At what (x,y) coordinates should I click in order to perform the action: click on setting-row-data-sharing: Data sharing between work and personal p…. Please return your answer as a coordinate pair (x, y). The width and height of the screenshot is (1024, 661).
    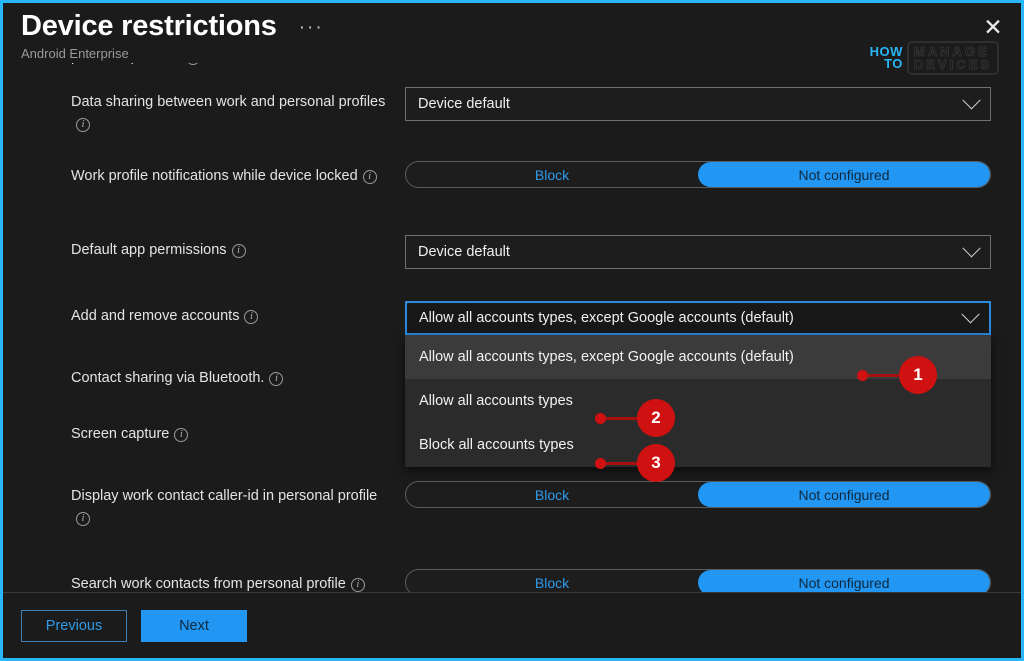
    Looking at the image, I should click on (512, 110).